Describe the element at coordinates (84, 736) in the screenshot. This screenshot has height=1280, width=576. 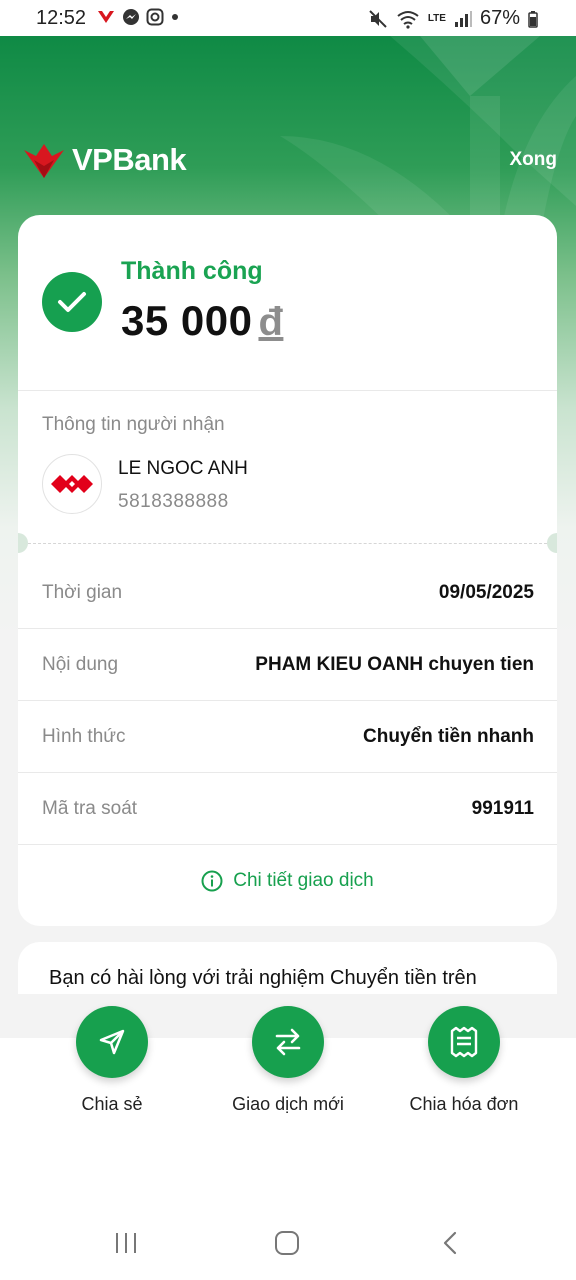
I see `detail-label: Hình thức` at that location.